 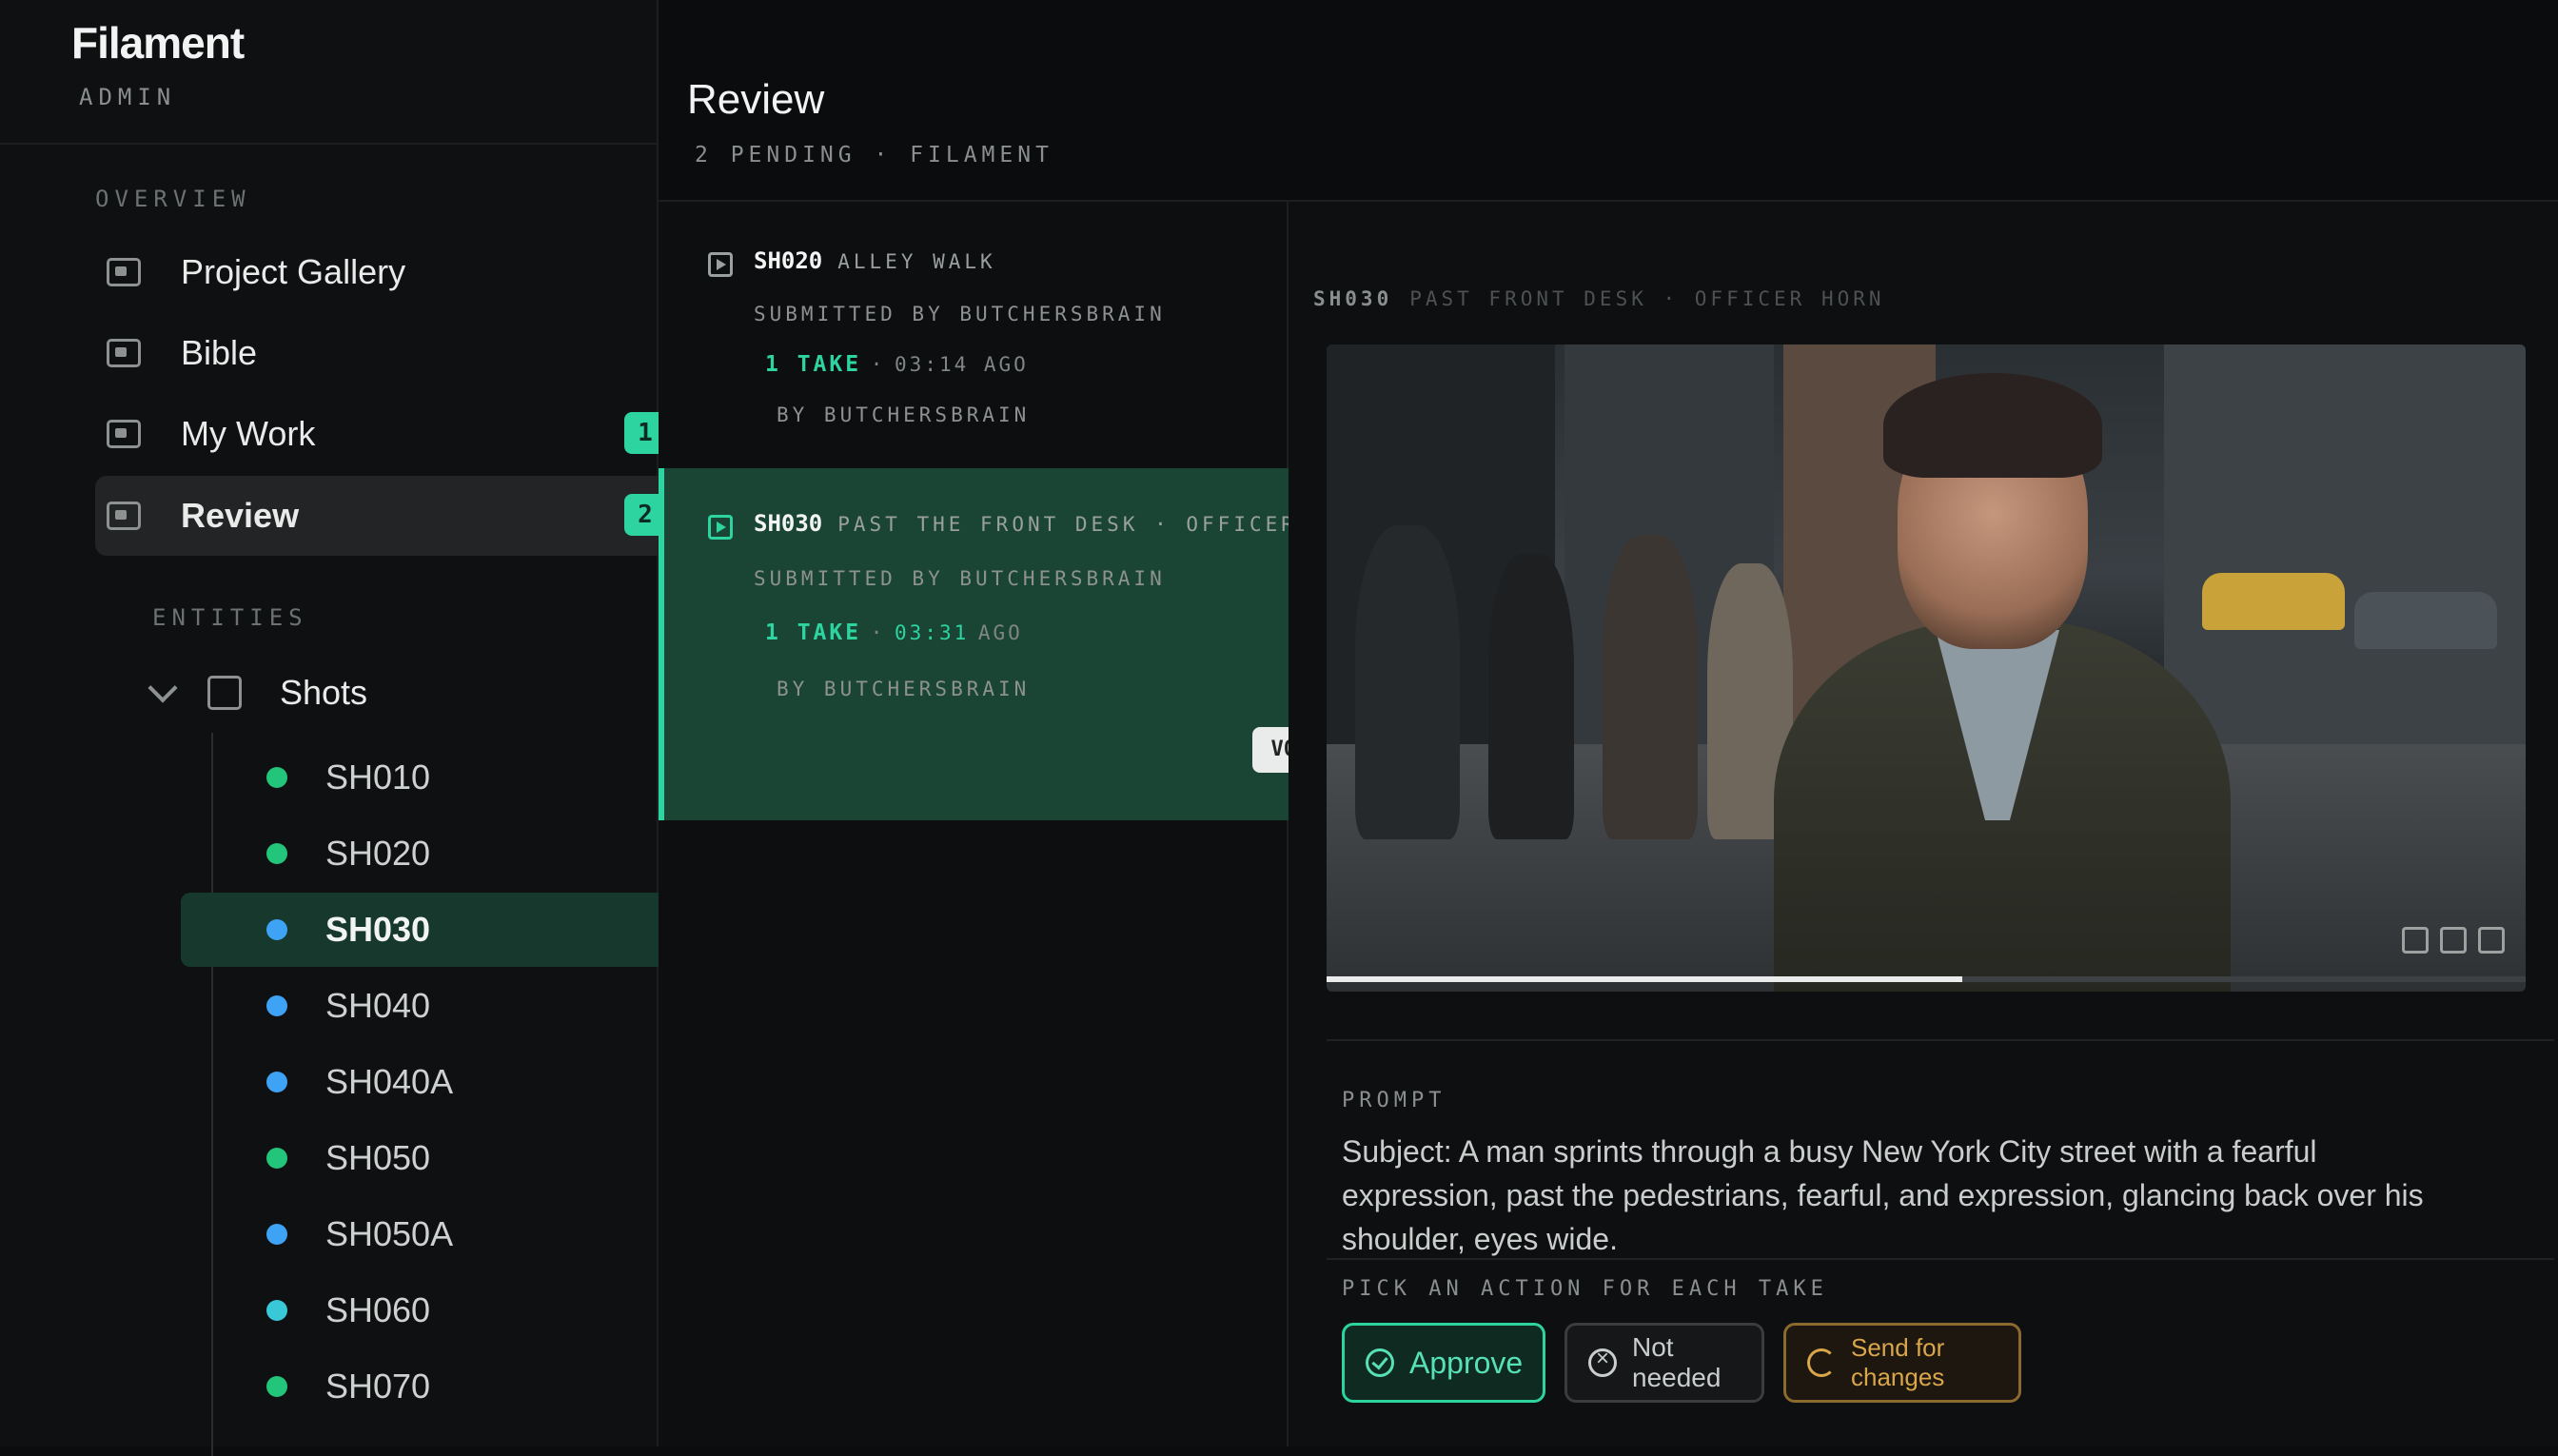 What do you see at coordinates (240, 515) in the screenshot?
I see `sidebar-item-label: Review` at bounding box center [240, 515].